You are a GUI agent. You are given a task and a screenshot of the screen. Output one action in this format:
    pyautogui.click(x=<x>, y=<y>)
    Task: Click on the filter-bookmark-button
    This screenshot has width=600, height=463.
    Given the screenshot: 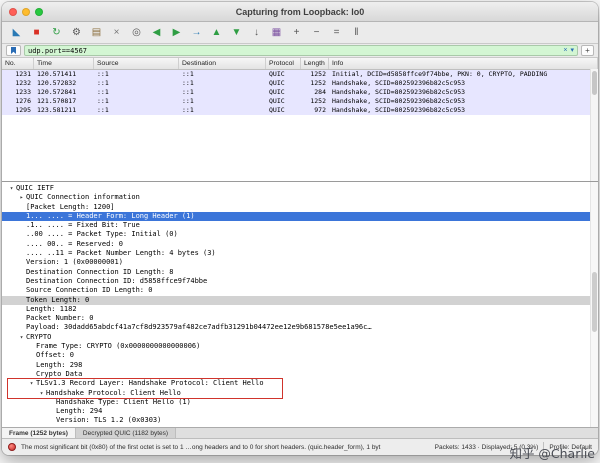 What is the action you would take?
    pyautogui.click(x=13, y=50)
    